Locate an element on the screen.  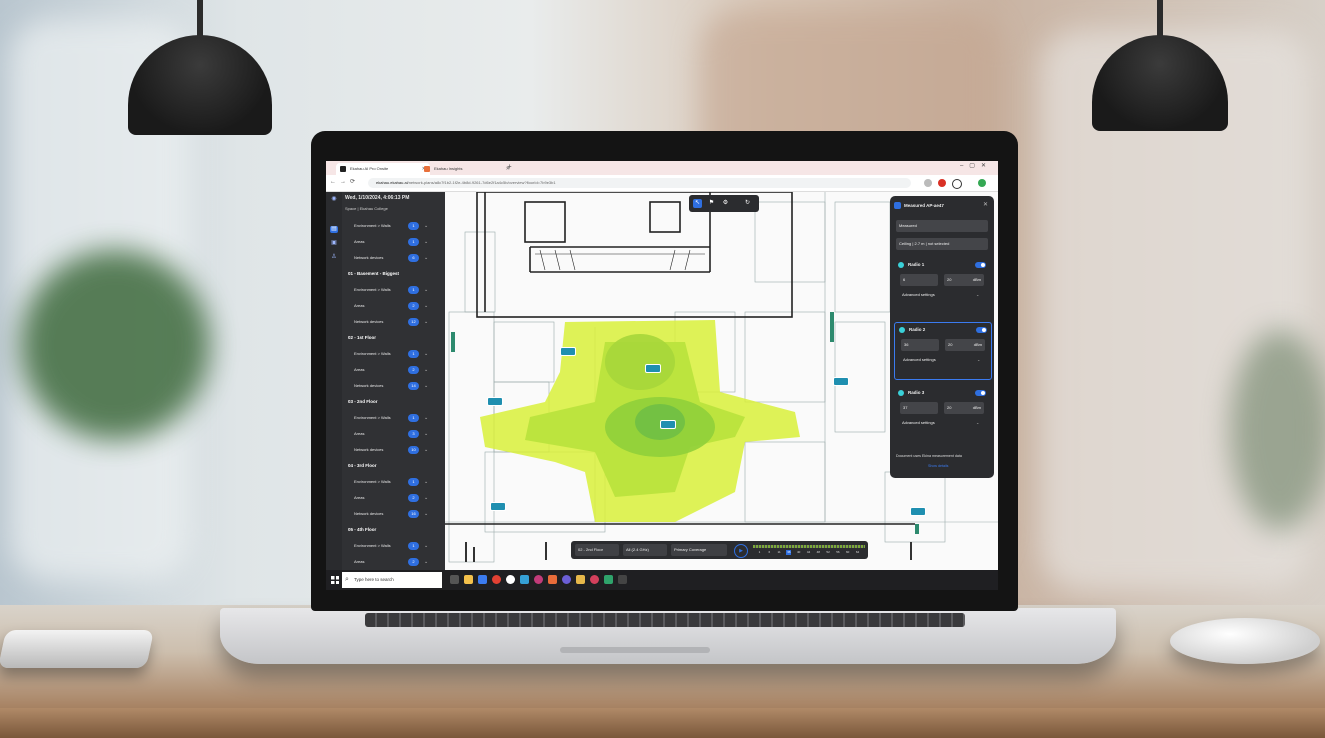
channel-input: 36 is located at coordinates (920, 345).